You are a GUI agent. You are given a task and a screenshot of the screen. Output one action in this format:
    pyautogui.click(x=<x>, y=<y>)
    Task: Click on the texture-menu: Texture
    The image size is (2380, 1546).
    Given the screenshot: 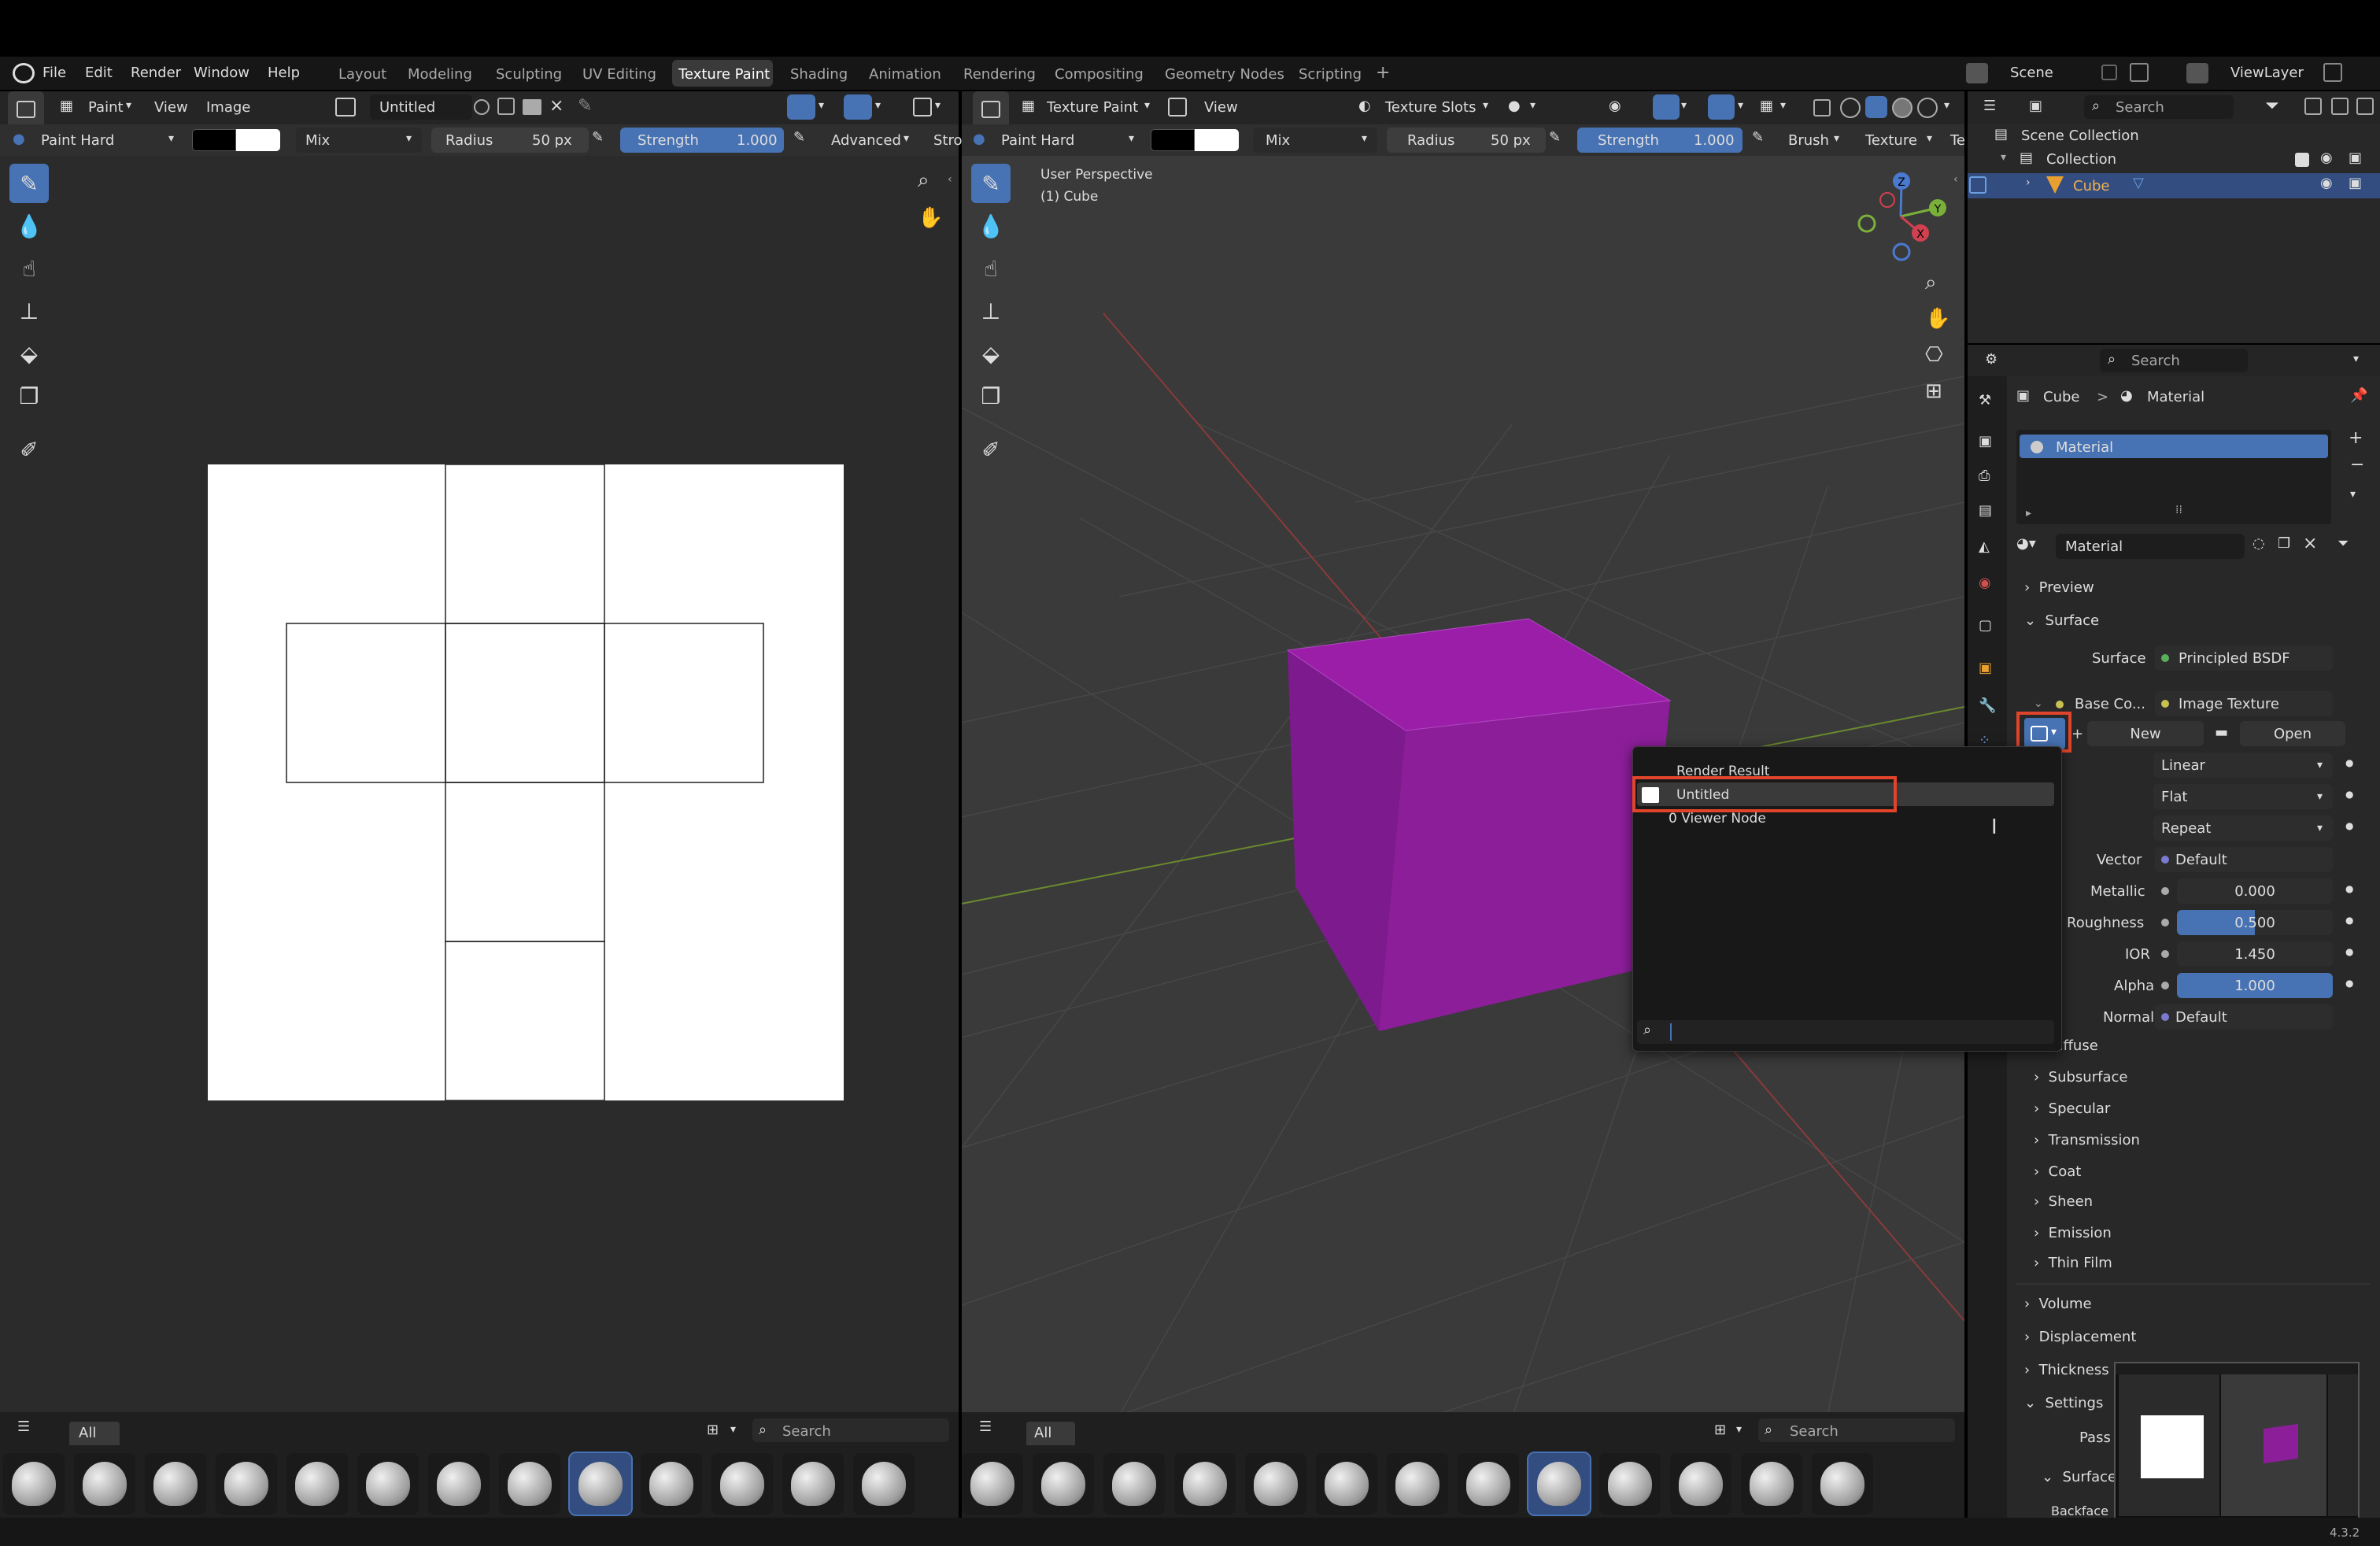 What is the action you would take?
    pyautogui.click(x=1891, y=140)
    